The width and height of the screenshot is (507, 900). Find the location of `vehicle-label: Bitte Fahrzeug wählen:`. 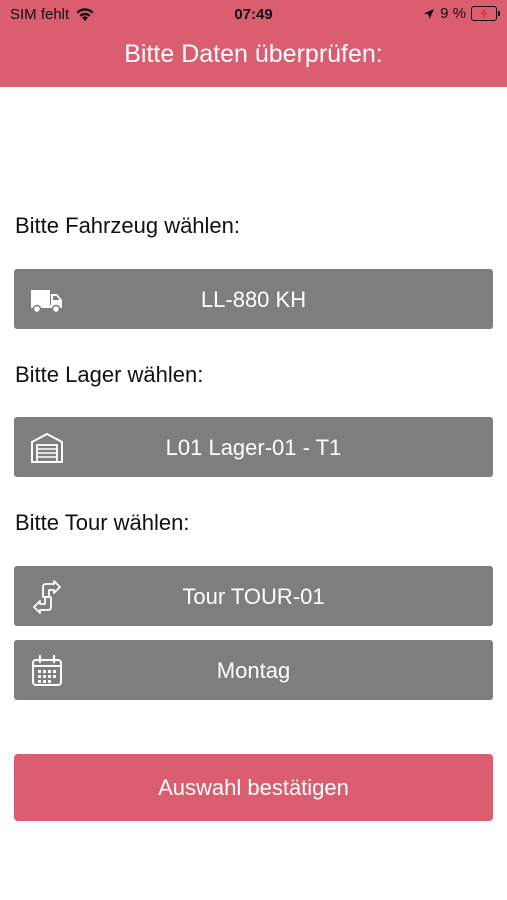

vehicle-label: Bitte Fahrzeug wählen: is located at coordinates (128, 225).